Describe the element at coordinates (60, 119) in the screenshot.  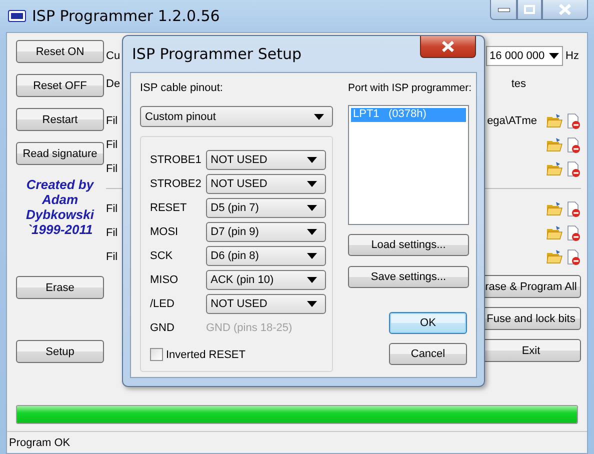
I see `action-button: Restart` at that location.